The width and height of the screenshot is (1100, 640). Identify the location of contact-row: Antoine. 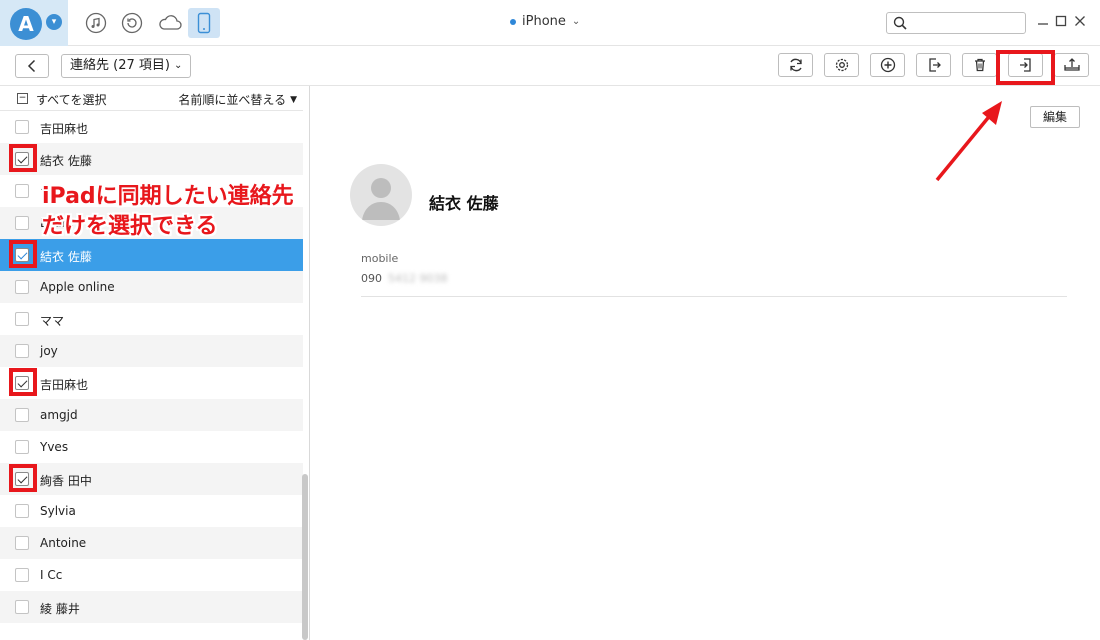
(151, 543).